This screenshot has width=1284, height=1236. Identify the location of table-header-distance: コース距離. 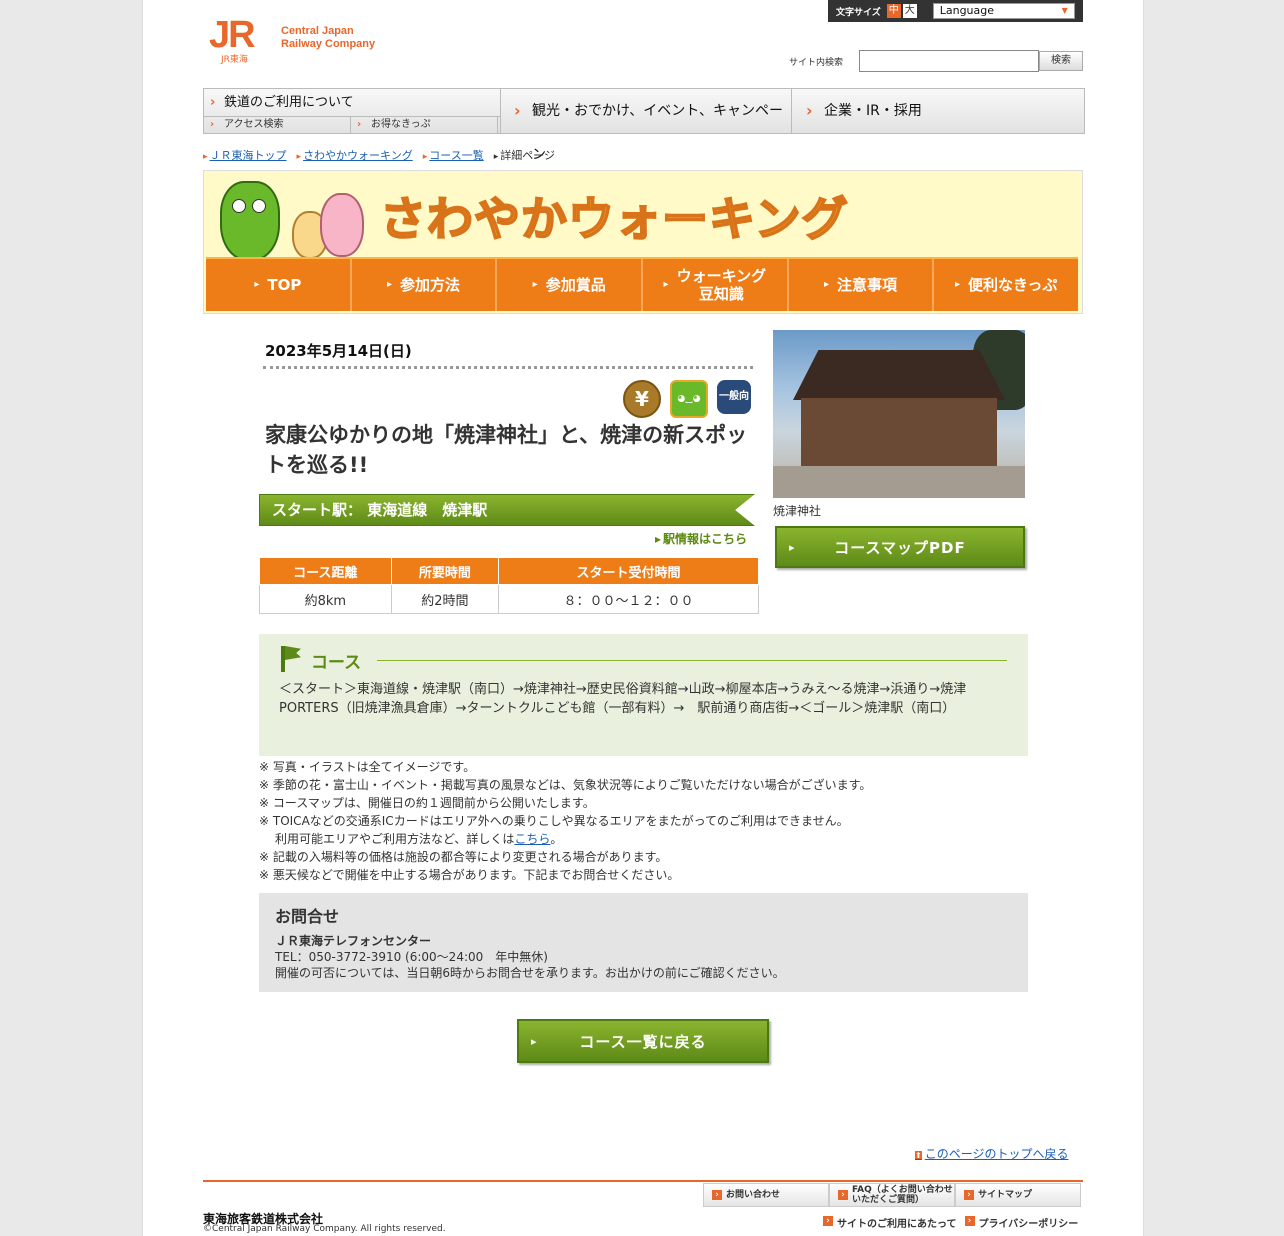
(325, 571).